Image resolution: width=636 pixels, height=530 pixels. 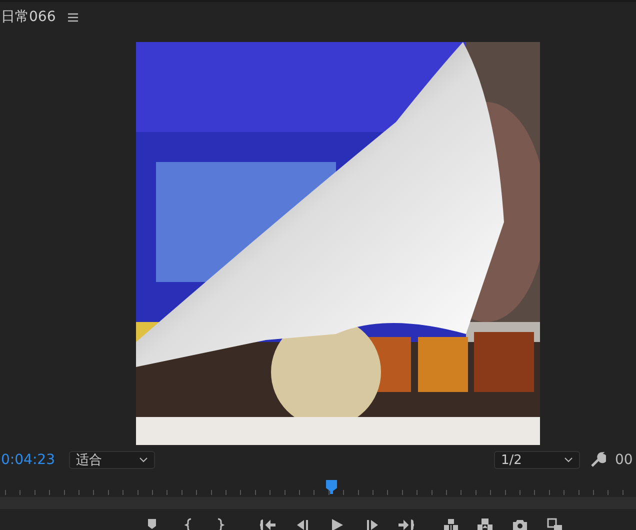 I want to click on go-in-button, so click(x=268, y=524).